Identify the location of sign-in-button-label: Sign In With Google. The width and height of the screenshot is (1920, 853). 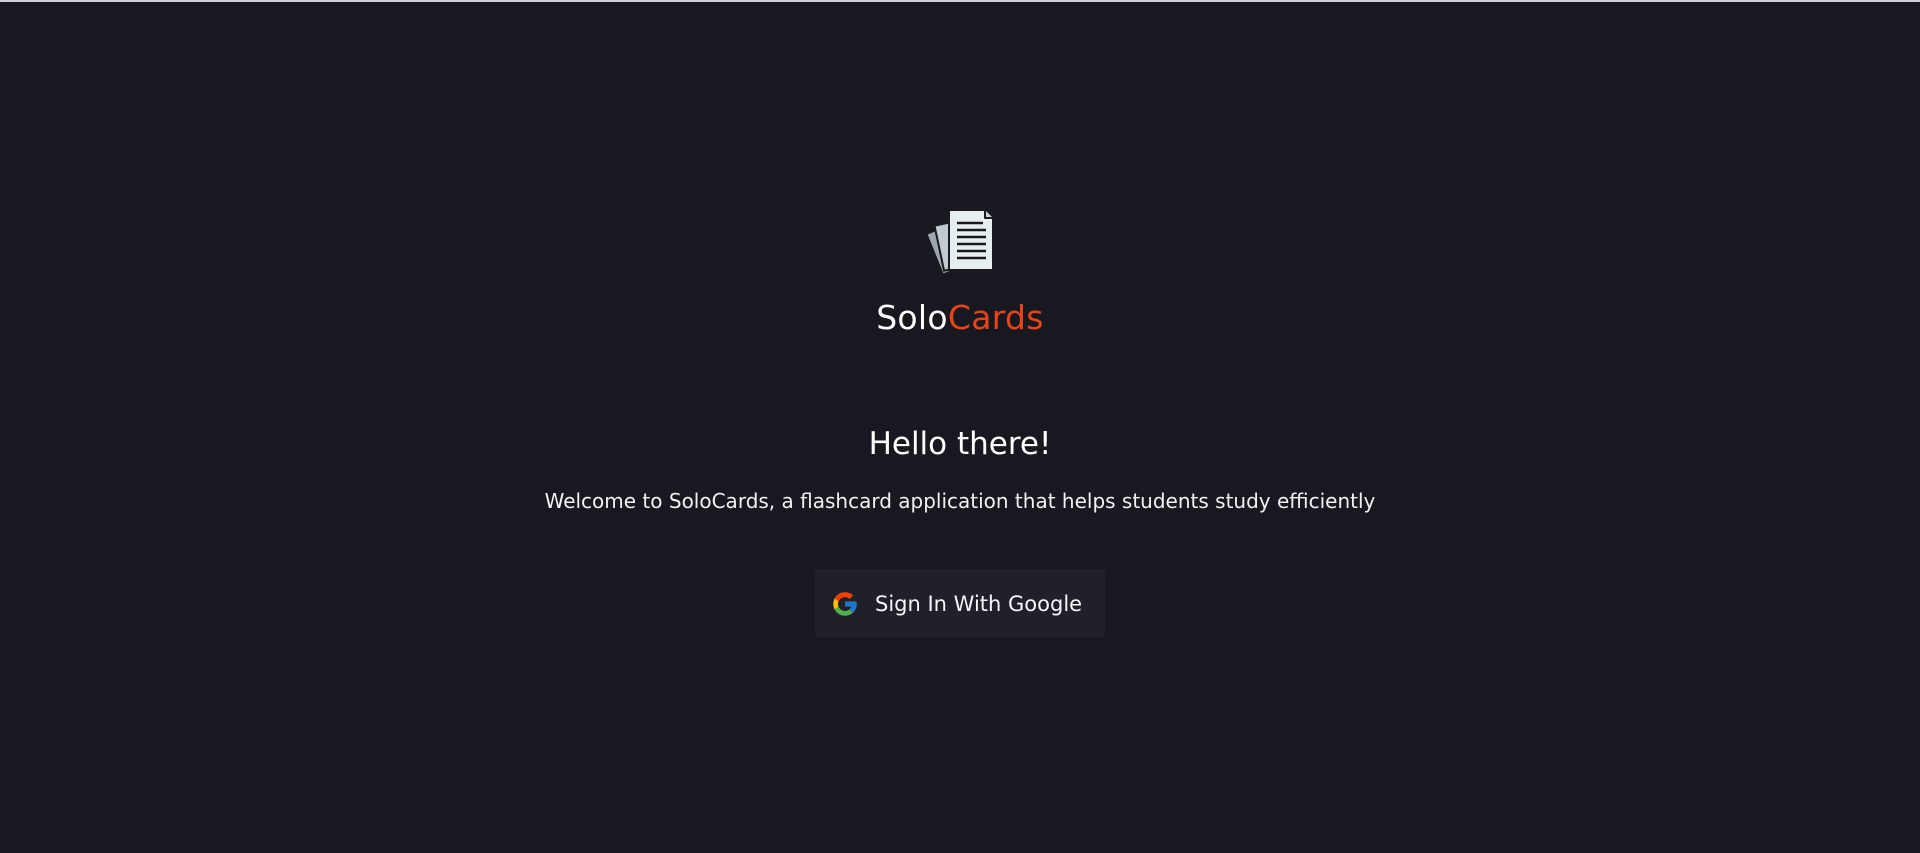
(979, 603).